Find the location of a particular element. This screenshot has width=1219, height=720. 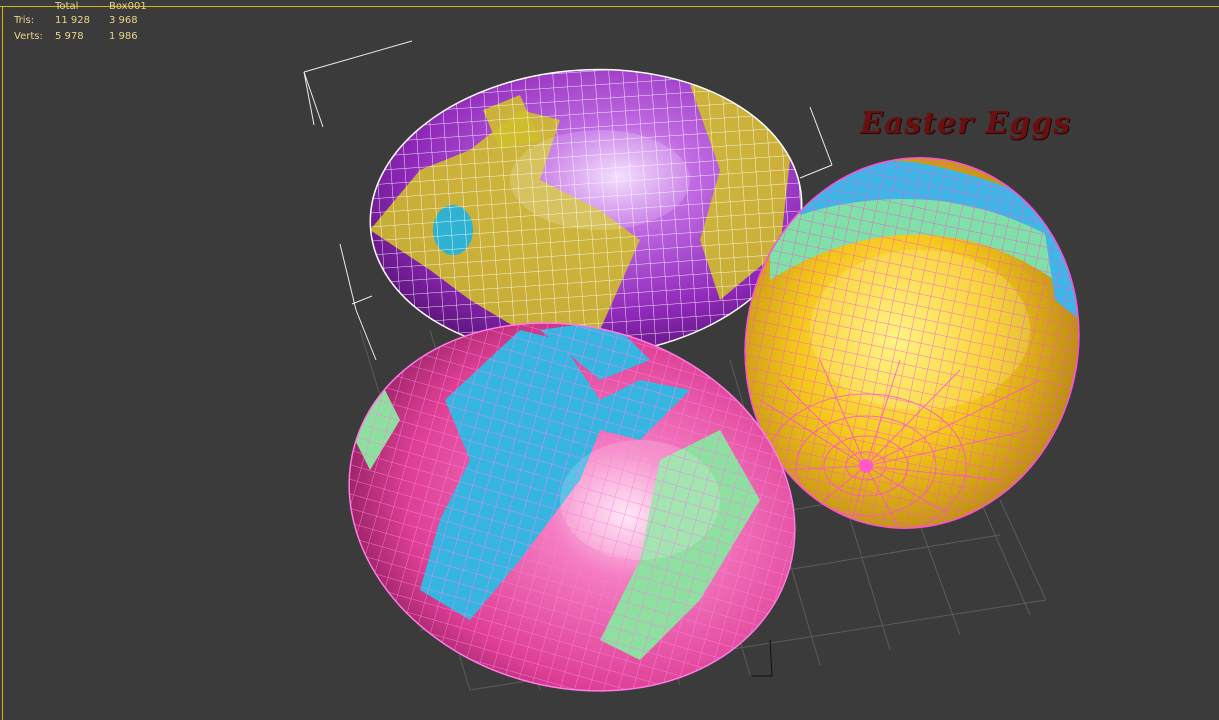

stats-tris-total: 11 928 is located at coordinates (72, 20).